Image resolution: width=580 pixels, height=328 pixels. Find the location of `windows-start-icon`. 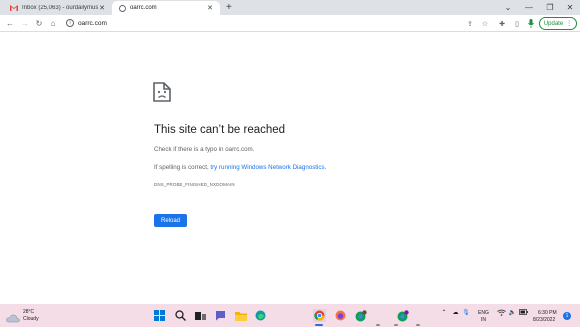

windows-start-icon is located at coordinates (159, 315).